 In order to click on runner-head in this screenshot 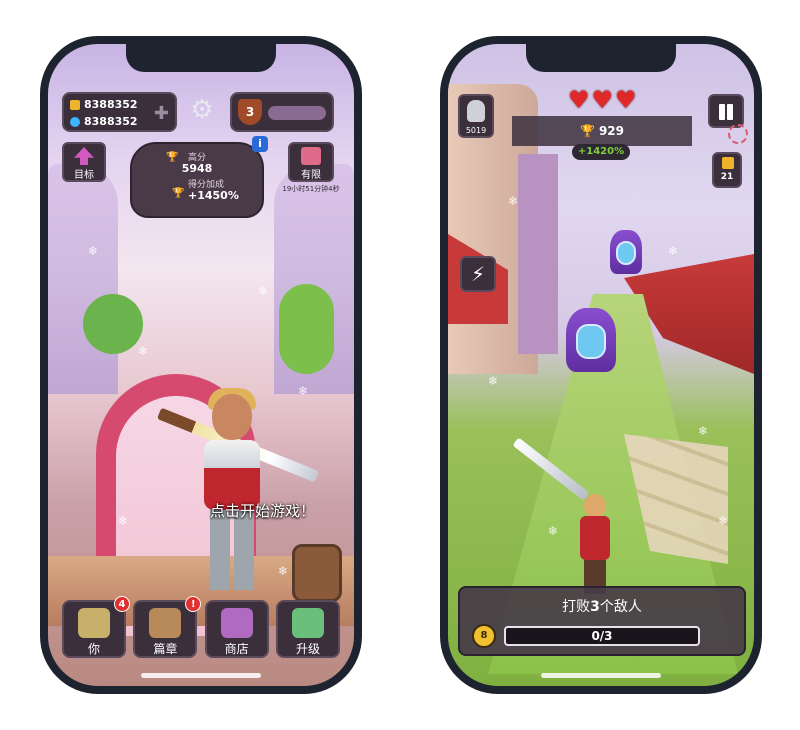, I will do `click(595, 506)`.